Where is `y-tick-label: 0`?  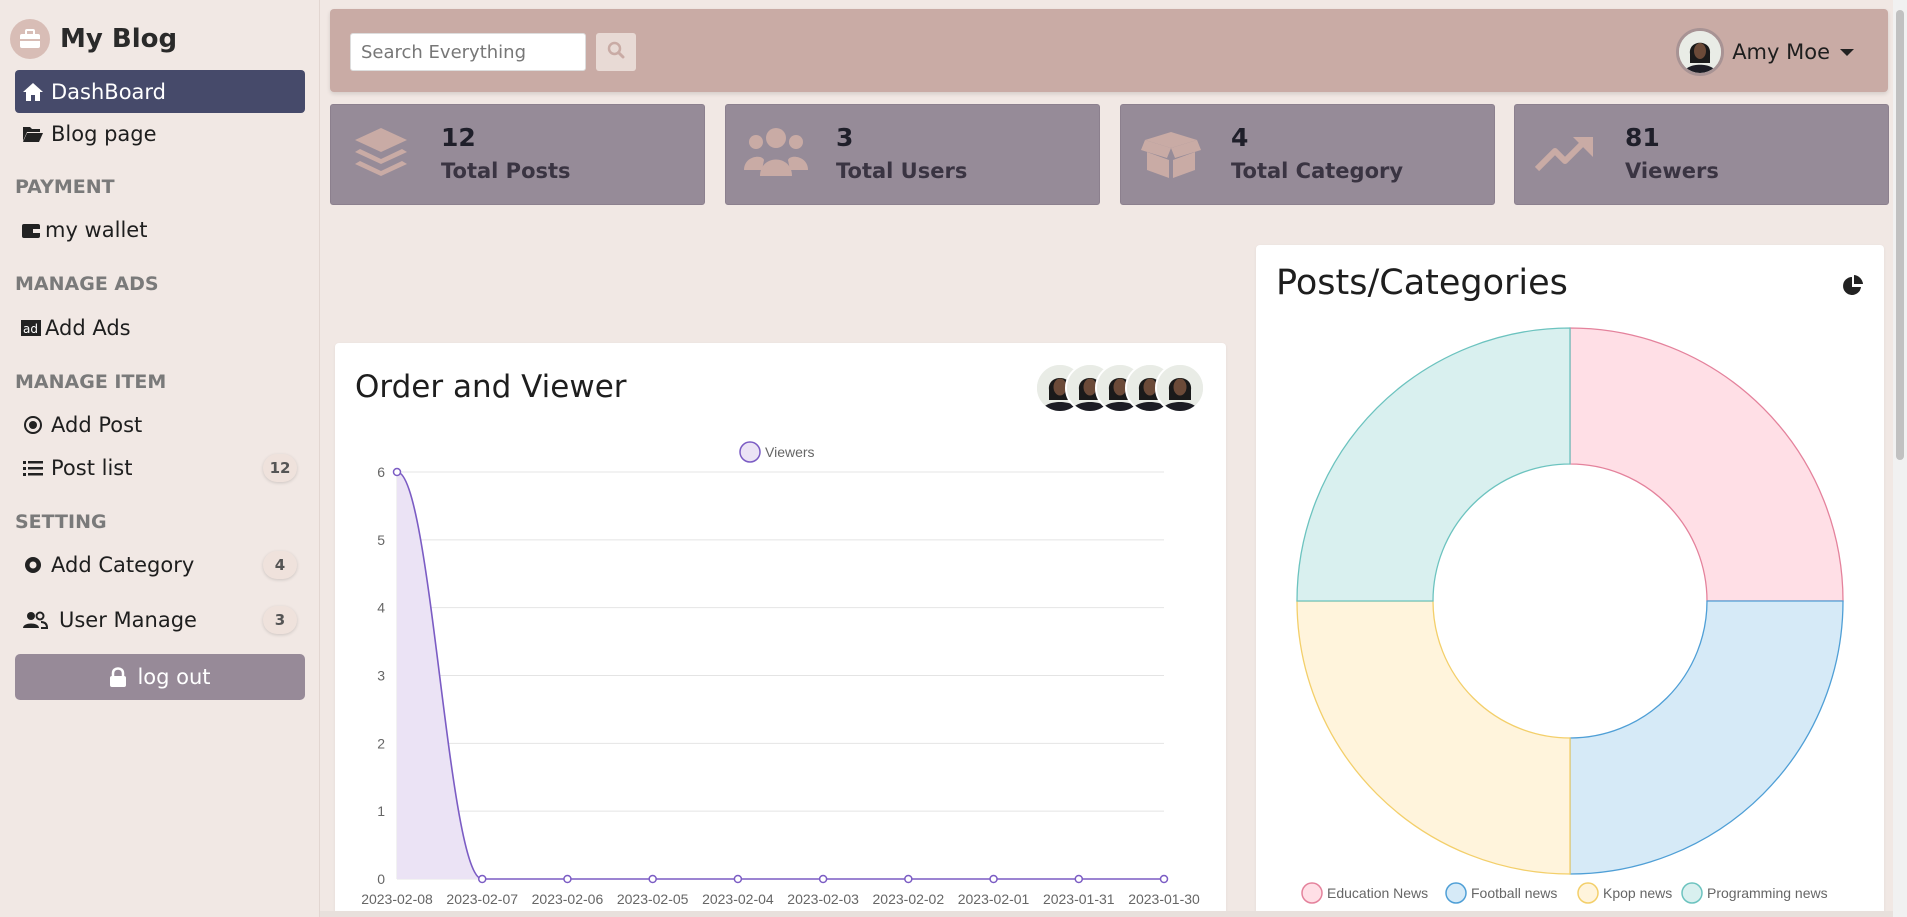
y-tick-label: 0 is located at coordinates (381, 879).